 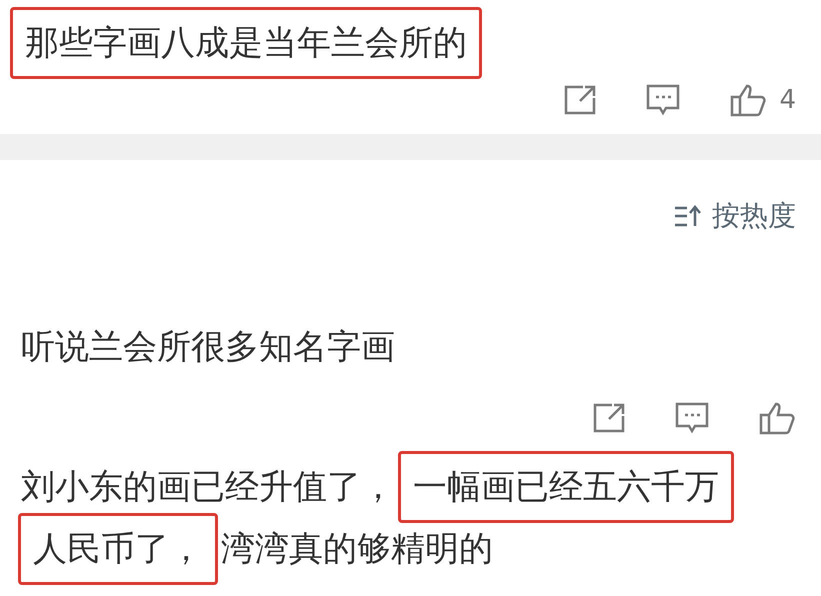 What do you see at coordinates (787, 100) in the screenshot?
I see `like-count: 4` at bounding box center [787, 100].